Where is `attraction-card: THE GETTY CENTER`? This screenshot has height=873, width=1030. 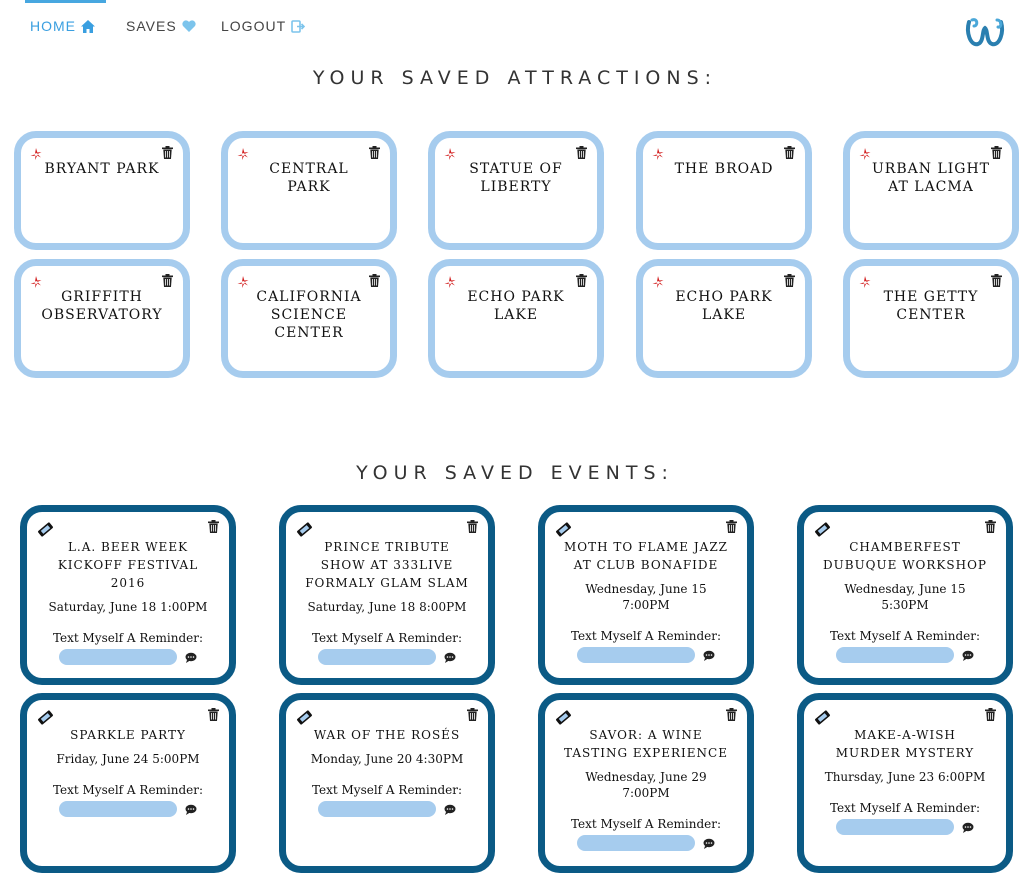
attraction-card: THE GETTY CENTER is located at coordinates (931, 318).